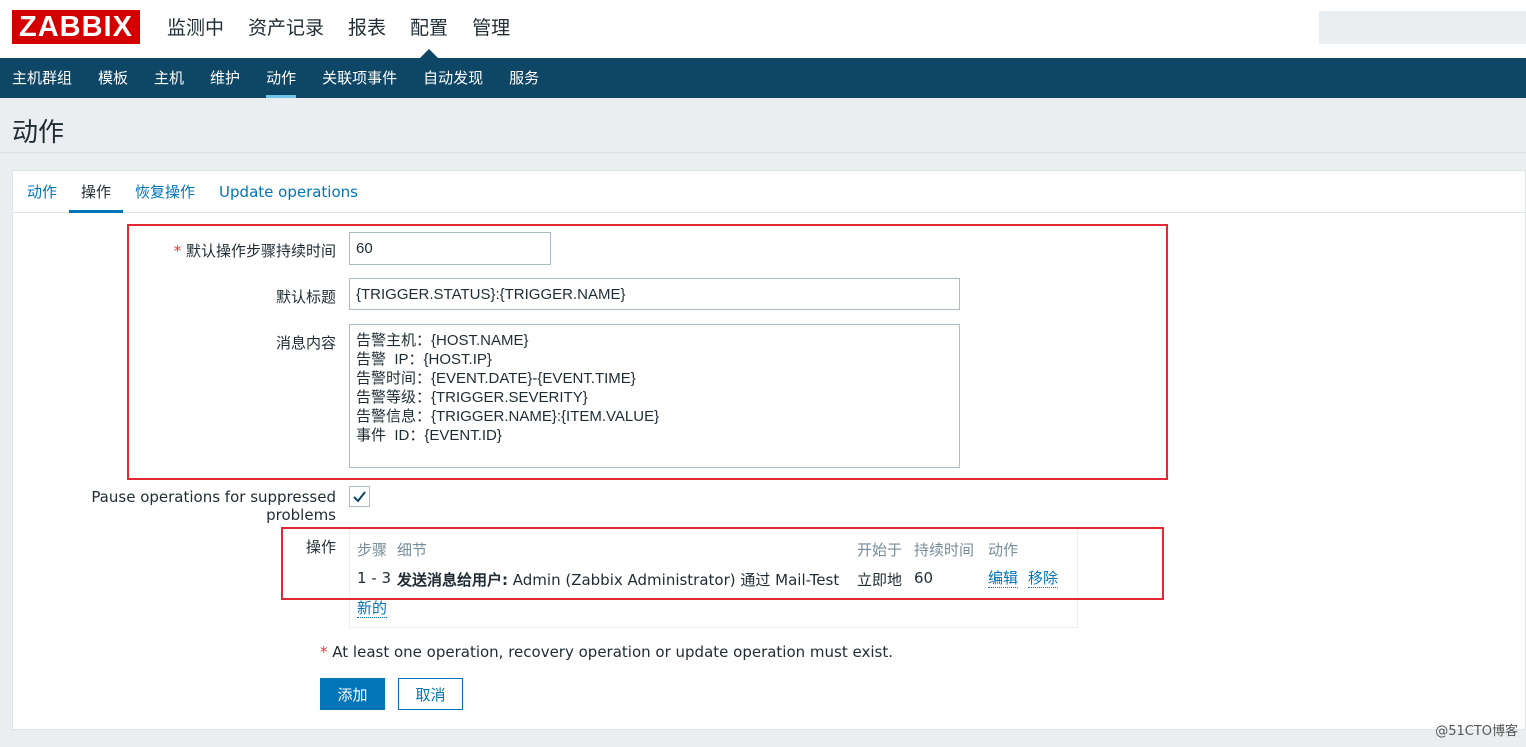 The image size is (1526, 747). What do you see at coordinates (281, 78) in the screenshot?
I see `sub-menu-actions: 动作` at bounding box center [281, 78].